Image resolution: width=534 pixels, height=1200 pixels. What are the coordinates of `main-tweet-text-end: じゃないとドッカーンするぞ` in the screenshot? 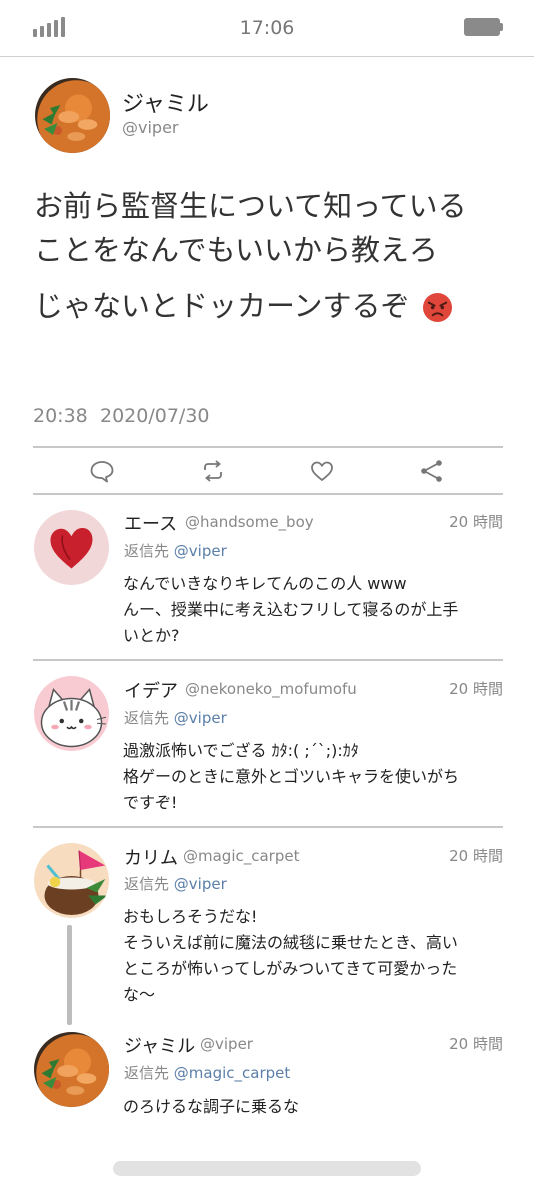 It's located at (222, 306).